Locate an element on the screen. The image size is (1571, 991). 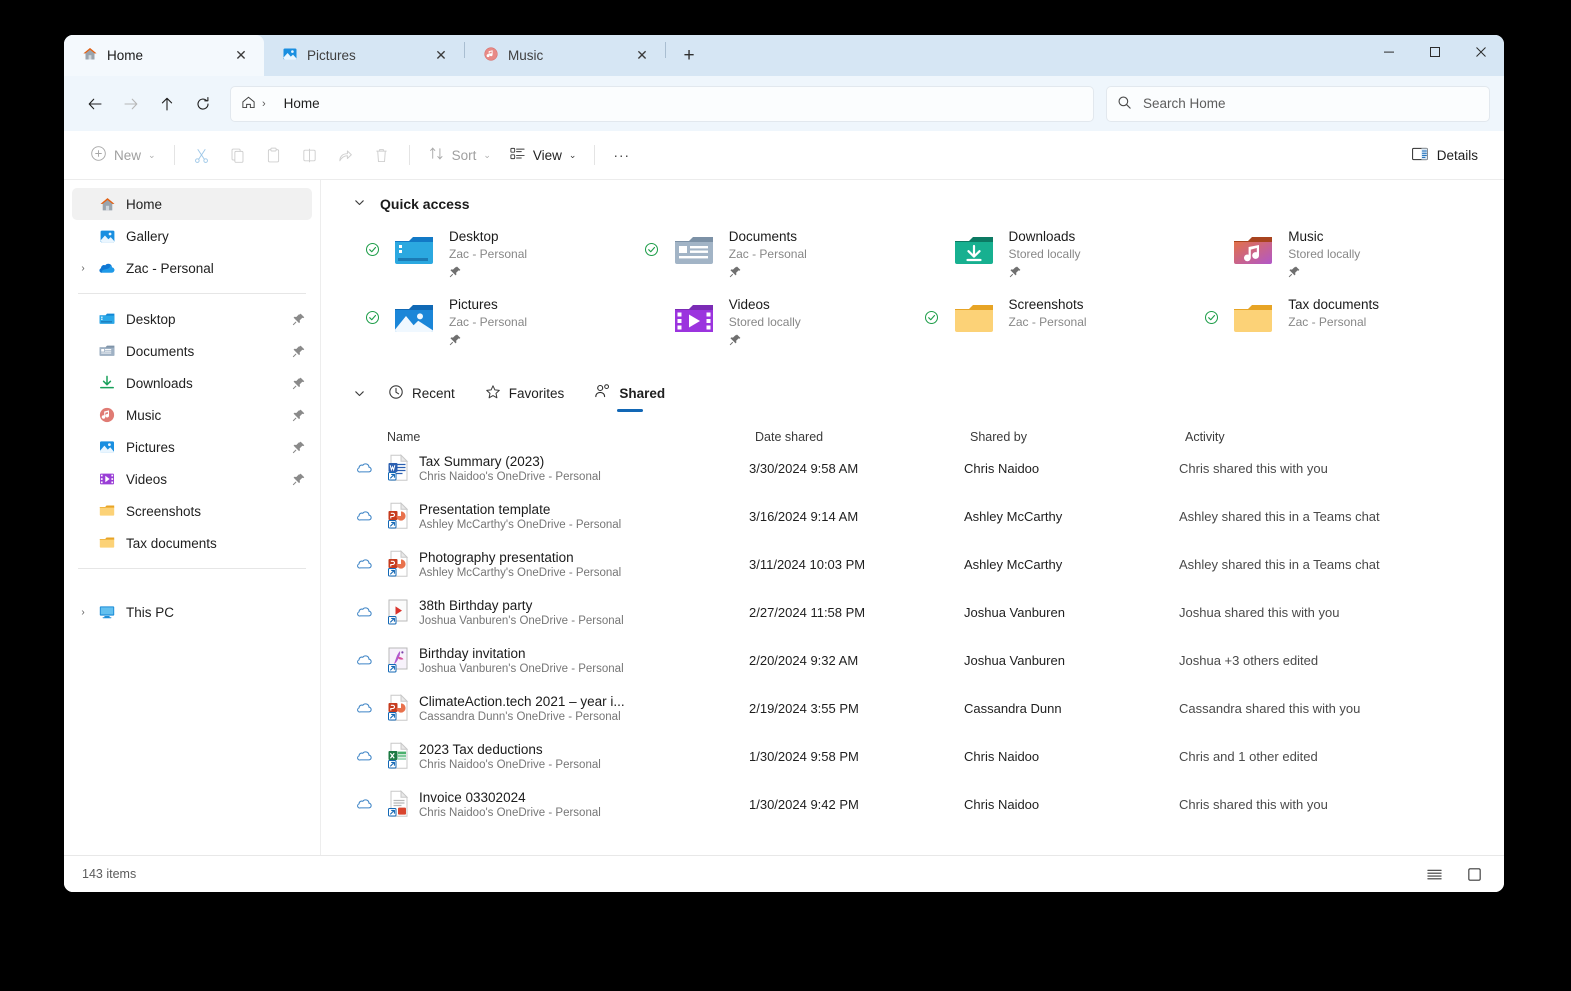
tab-favorites: Favorites is located at coordinates (525, 395).